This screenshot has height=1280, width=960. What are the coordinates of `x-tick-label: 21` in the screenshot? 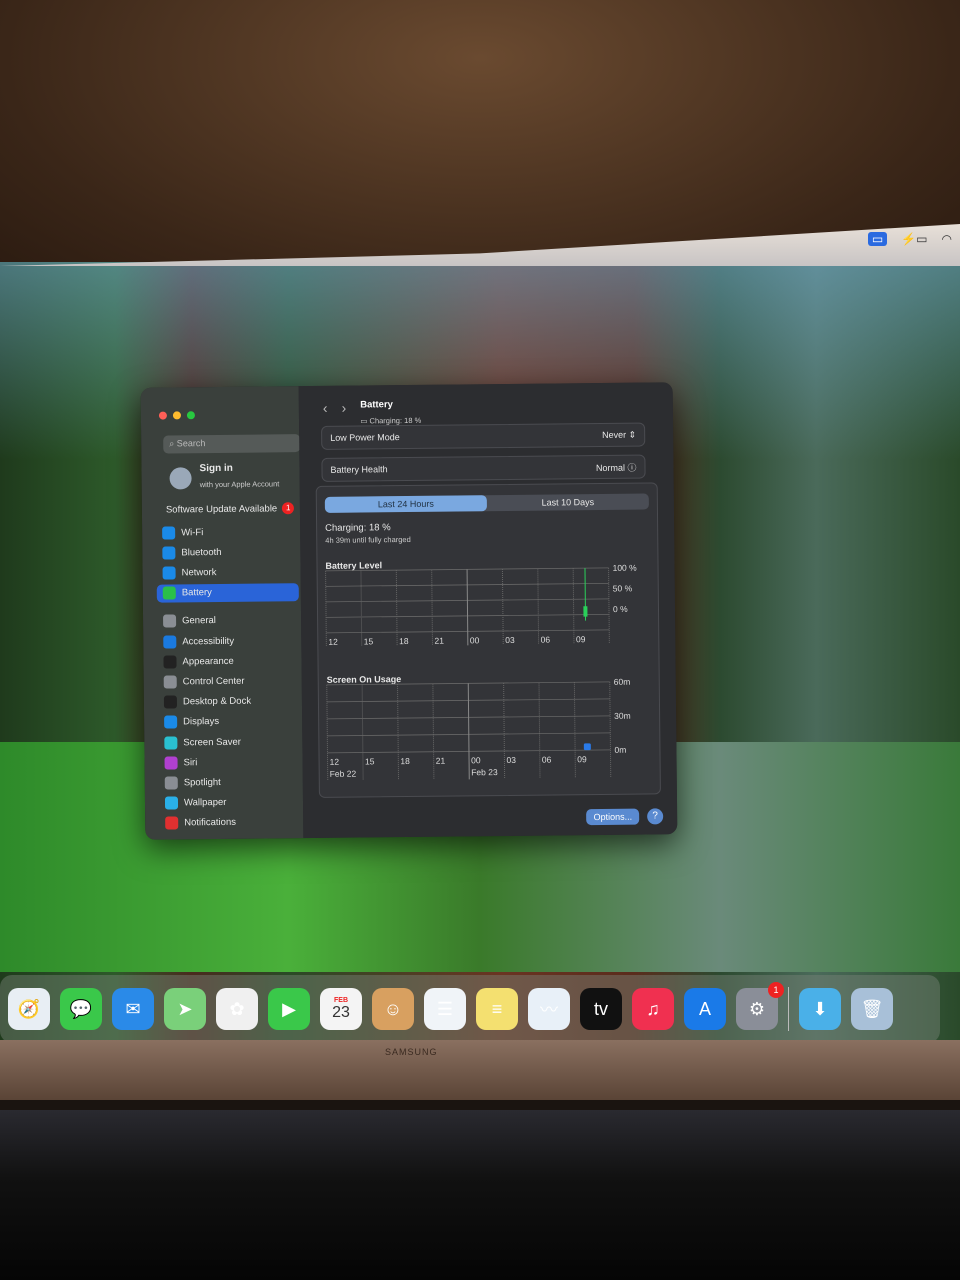 It's located at (441, 761).